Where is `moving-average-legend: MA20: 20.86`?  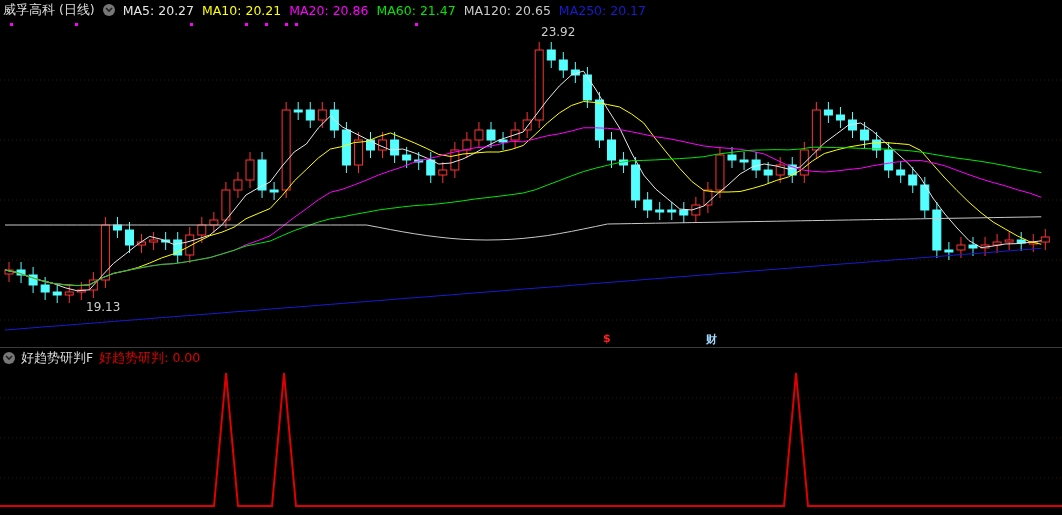
moving-average-legend: MA20: 20.86 is located at coordinates (329, 10).